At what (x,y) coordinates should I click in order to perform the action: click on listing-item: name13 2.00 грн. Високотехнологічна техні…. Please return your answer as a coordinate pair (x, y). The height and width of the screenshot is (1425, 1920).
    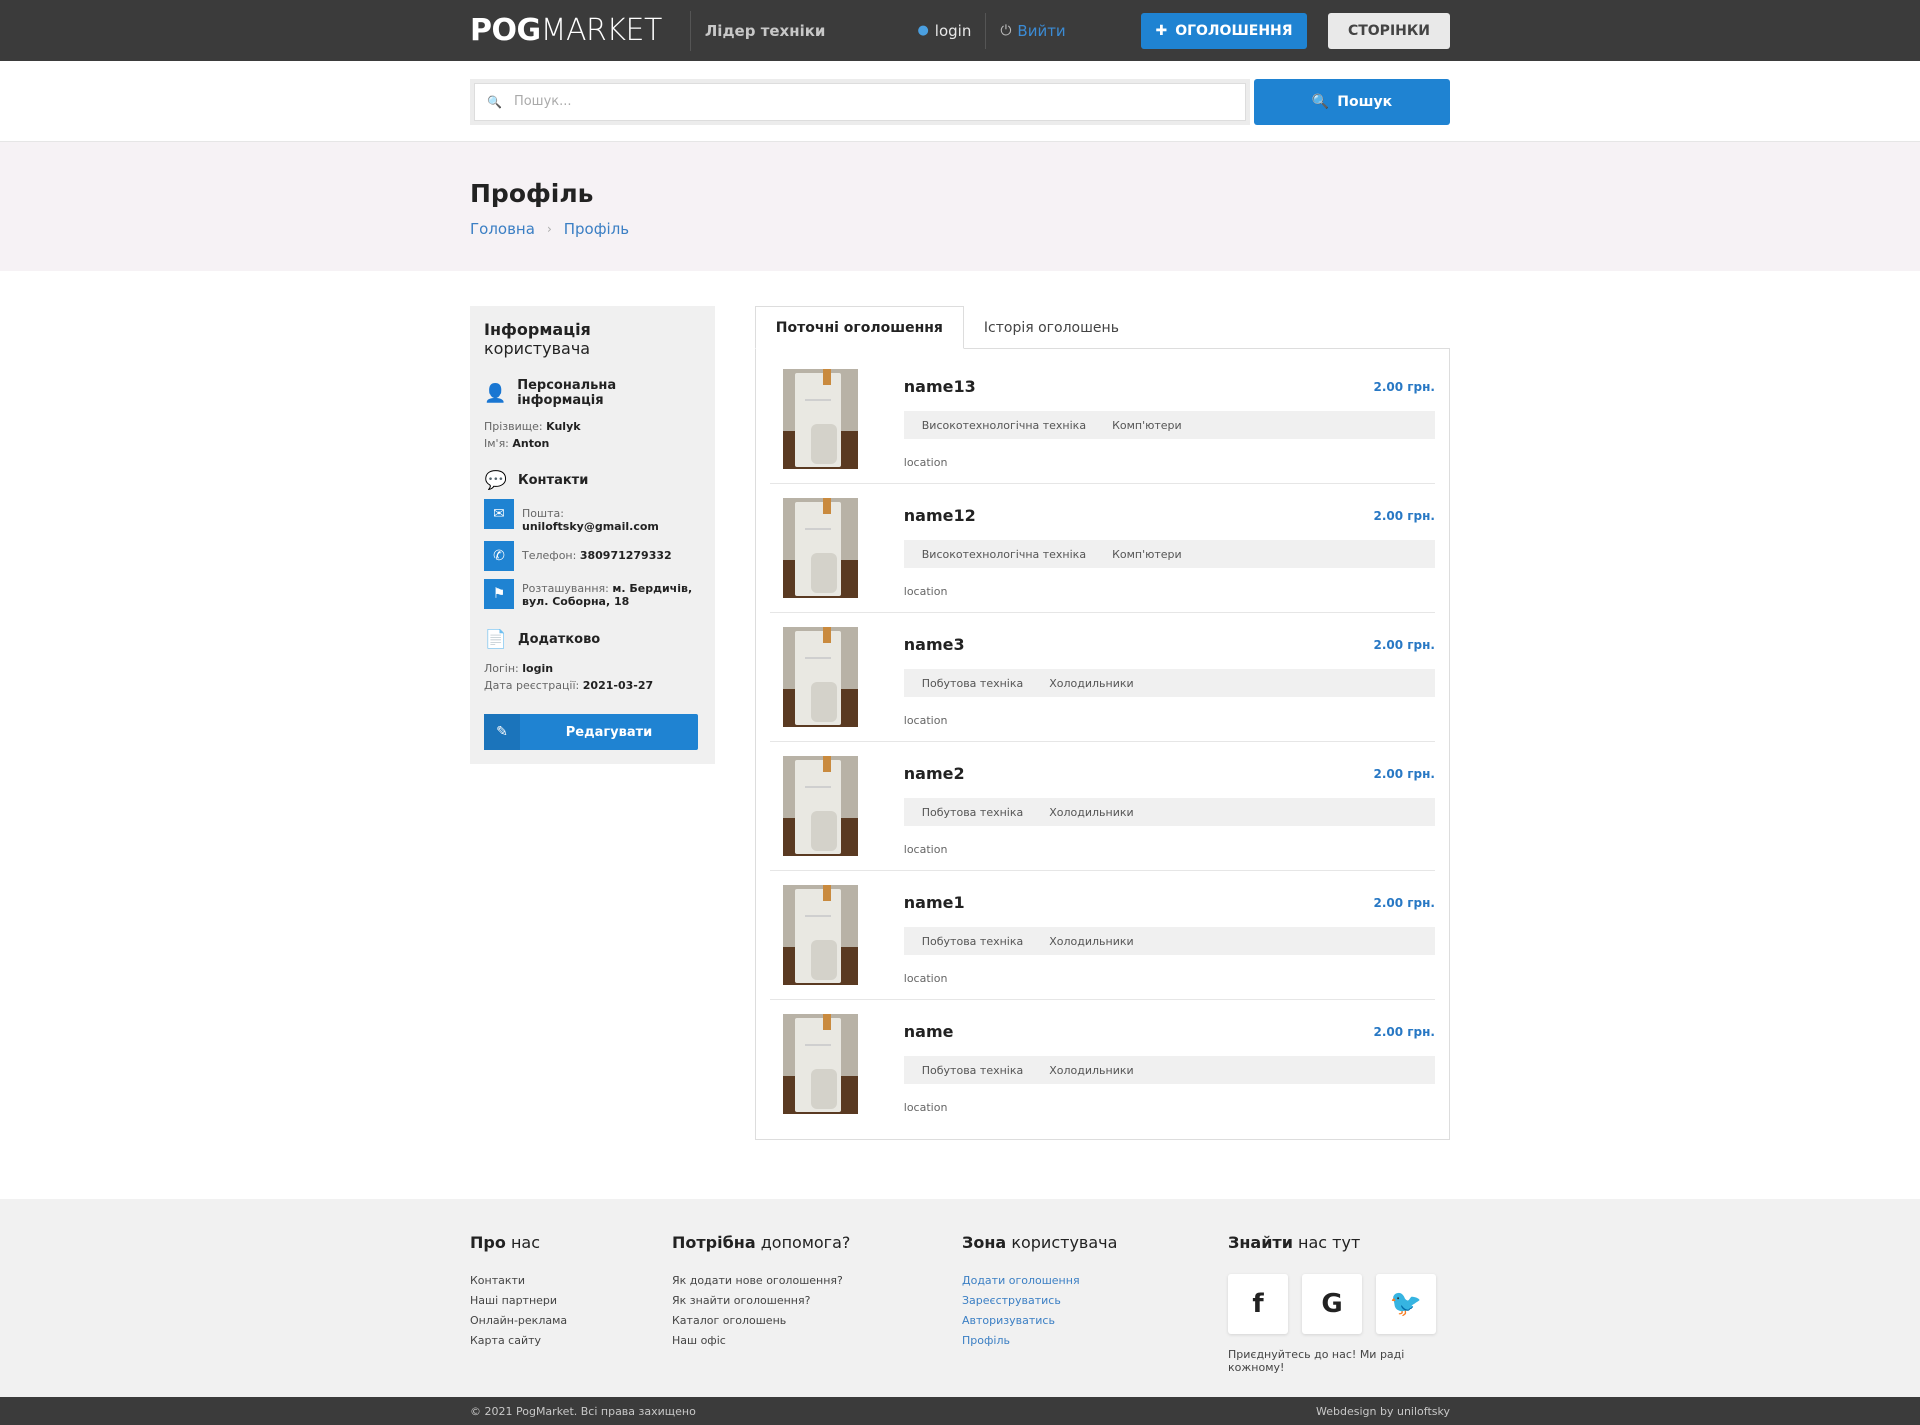
    Looking at the image, I should click on (1102, 419).